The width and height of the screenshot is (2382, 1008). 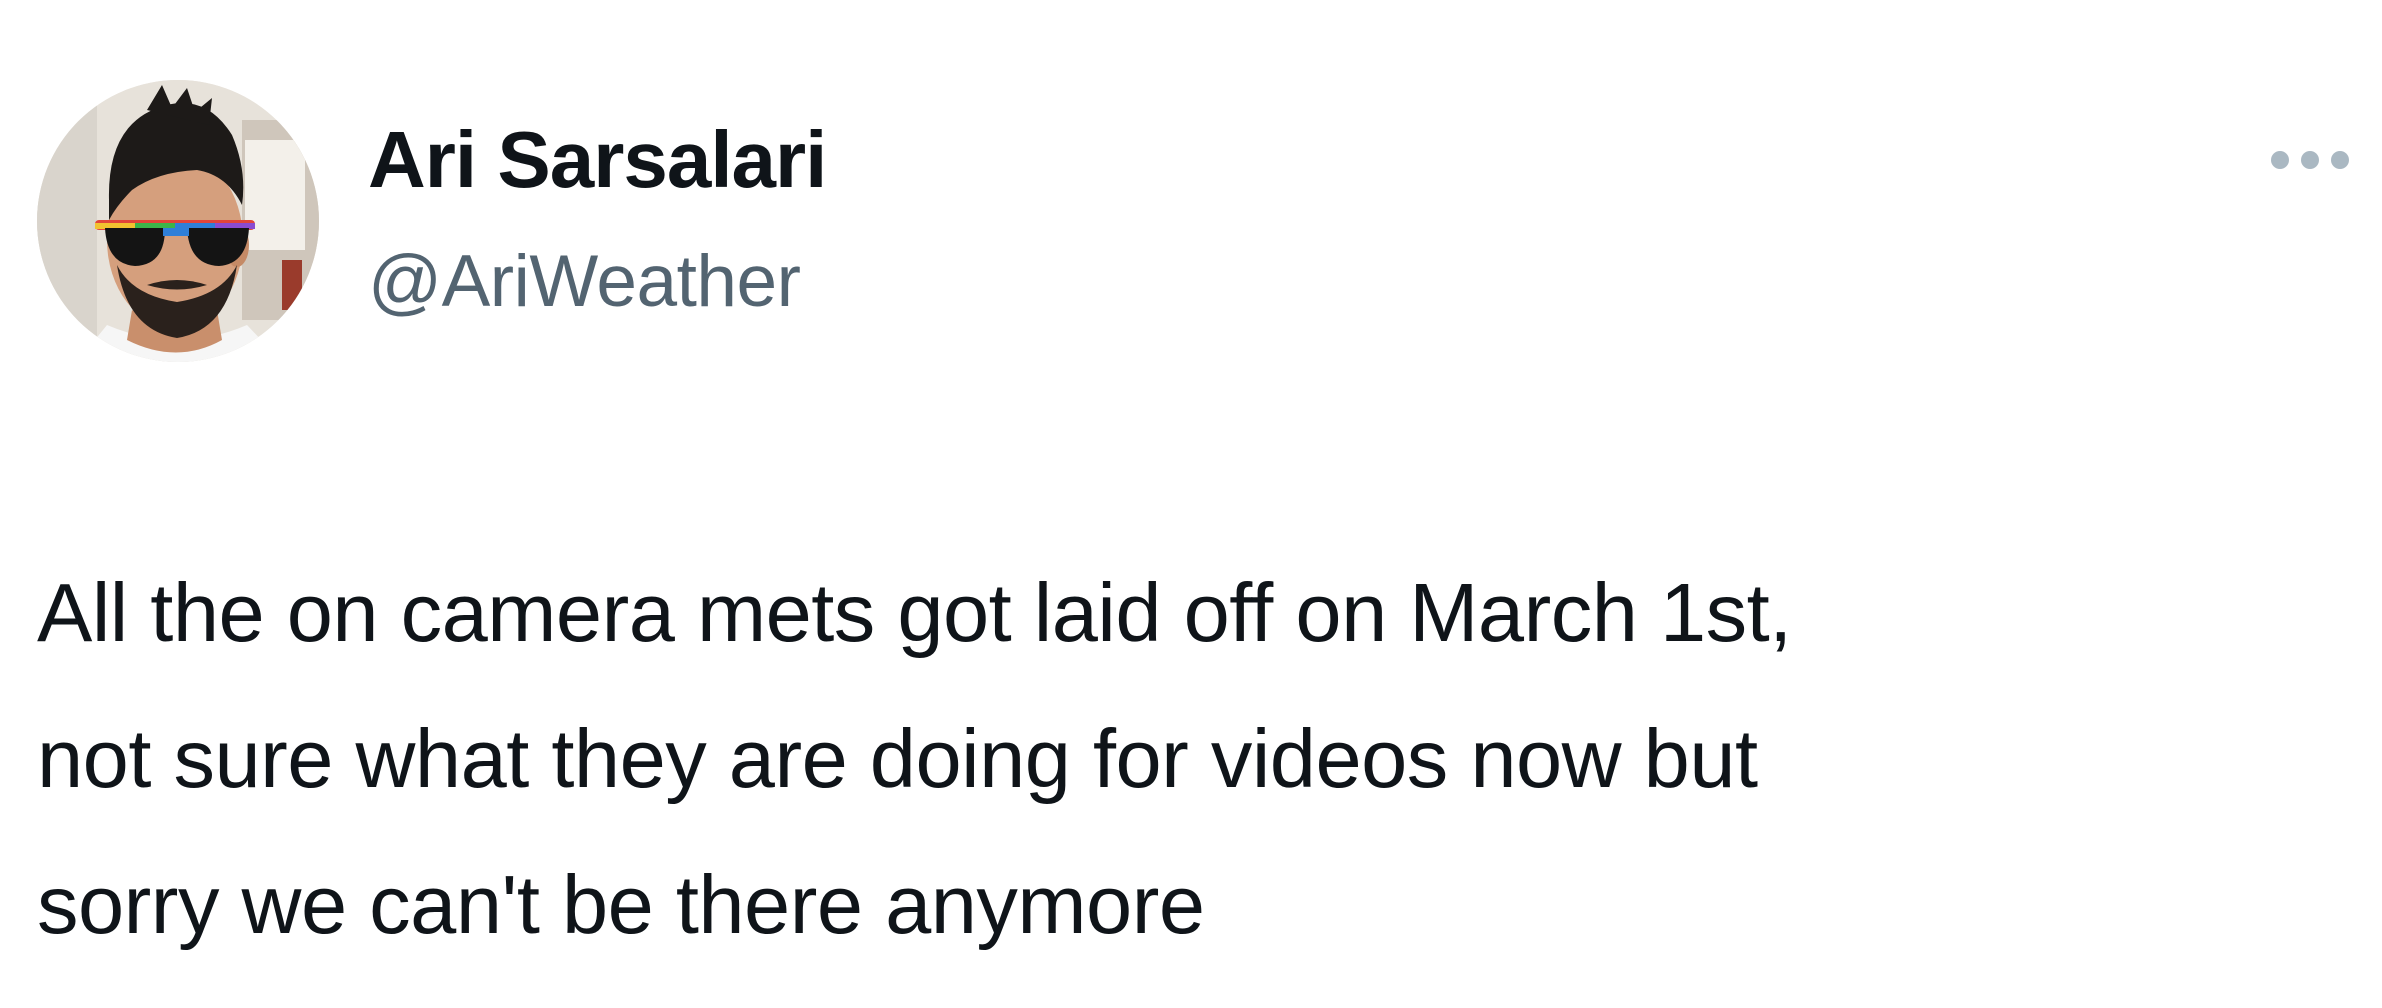 I want to click on author-display-name: Ari Sarsalari, so click(x=597, y=160).